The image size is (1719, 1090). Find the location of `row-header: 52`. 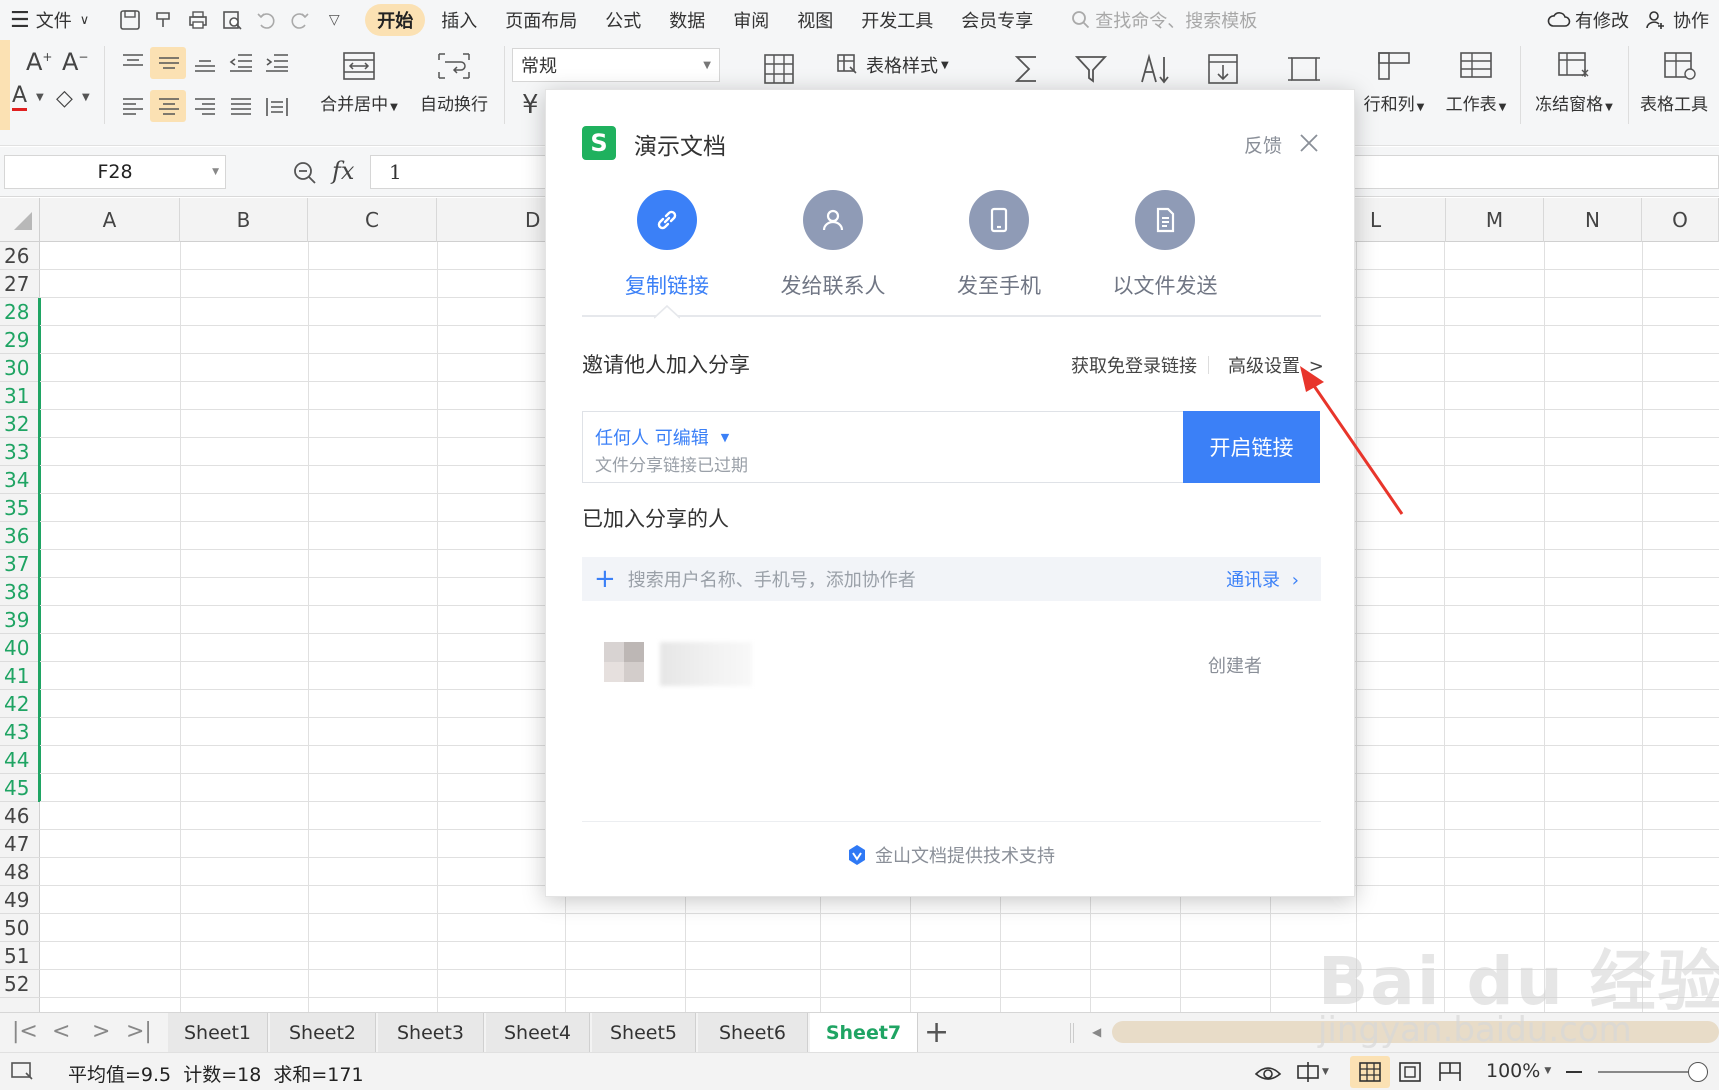

row-header: 52 is located at coordinates (20, 984).